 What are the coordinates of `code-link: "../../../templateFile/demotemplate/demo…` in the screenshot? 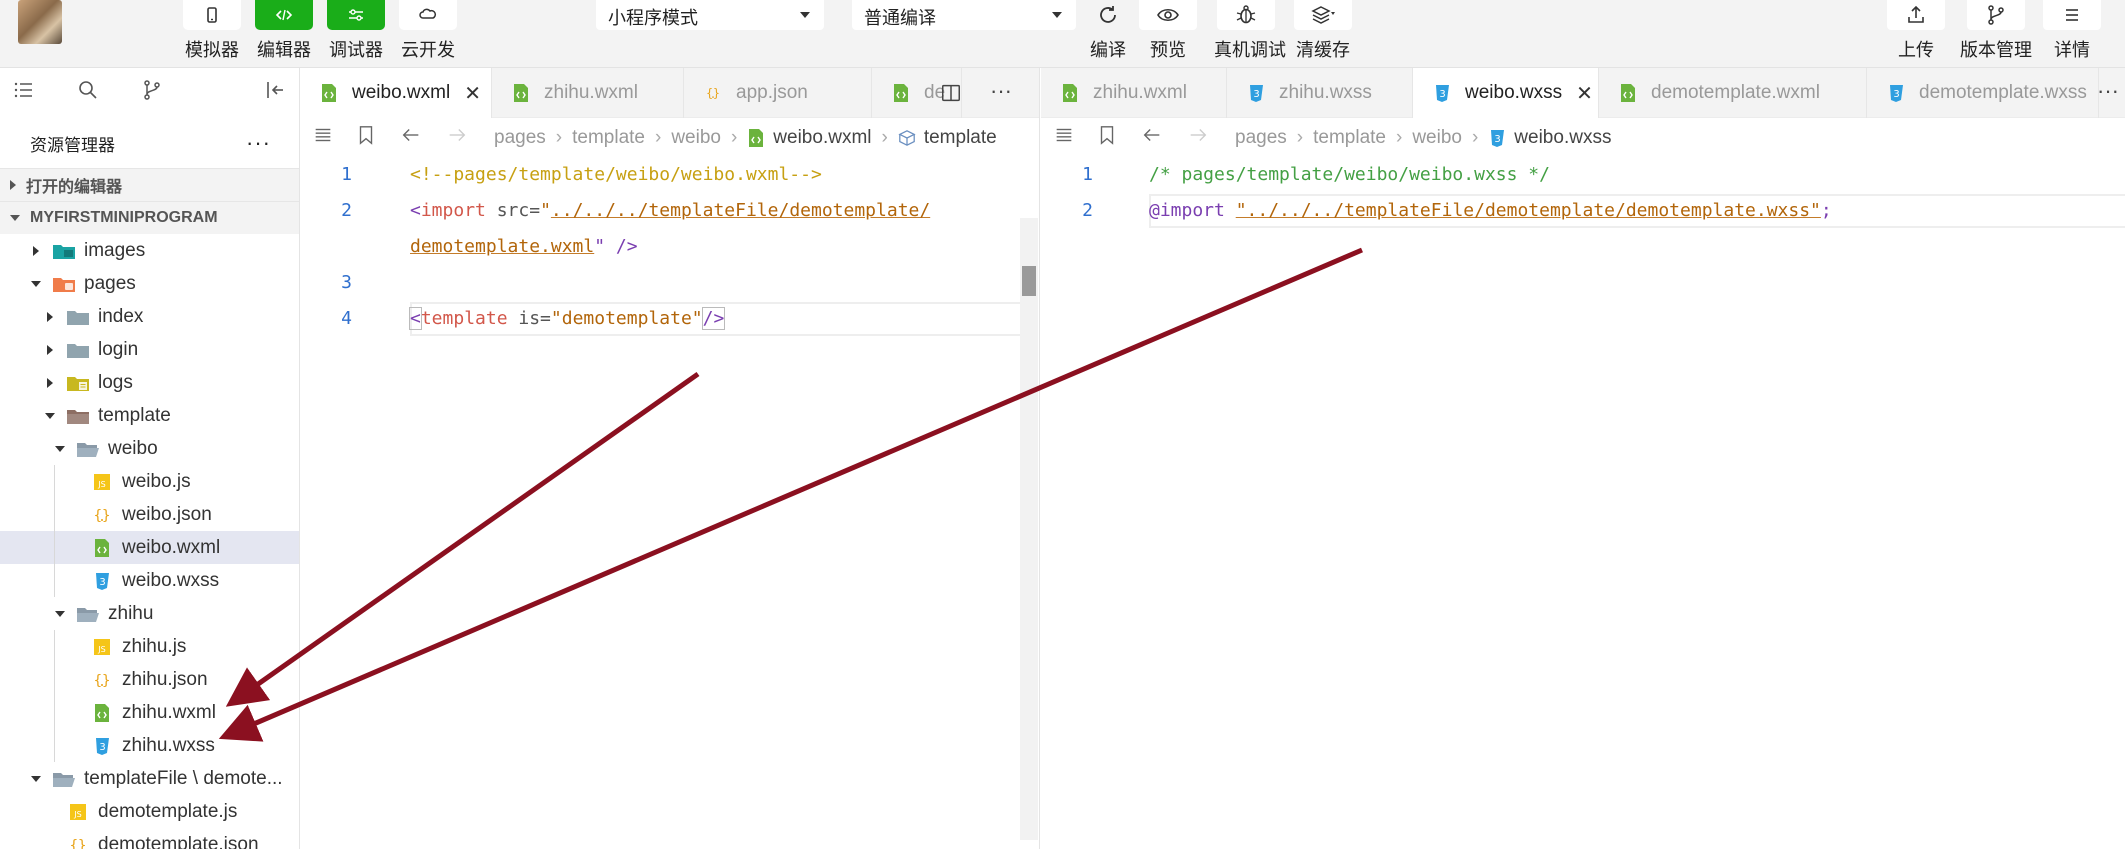 It's located at (1528, 210).